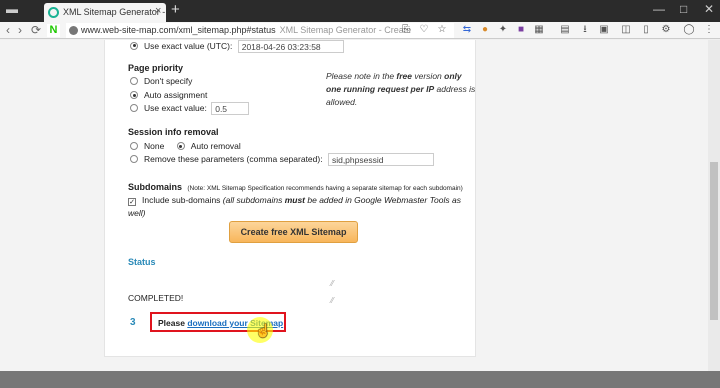  Describe the element at coordinates (424, 30) in the screenshot. I see `bookmark-icon: ♡` at that location.